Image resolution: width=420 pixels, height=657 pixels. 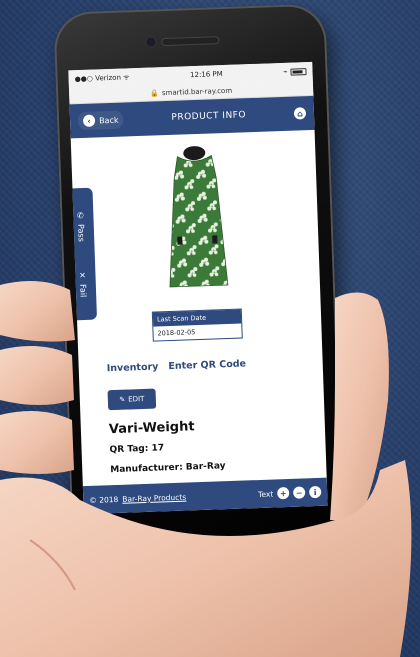 What do you see at coordinates (283, 493) in the screenshot?
I see `zoom-in-icon: +` at bounding box center [283, 493].